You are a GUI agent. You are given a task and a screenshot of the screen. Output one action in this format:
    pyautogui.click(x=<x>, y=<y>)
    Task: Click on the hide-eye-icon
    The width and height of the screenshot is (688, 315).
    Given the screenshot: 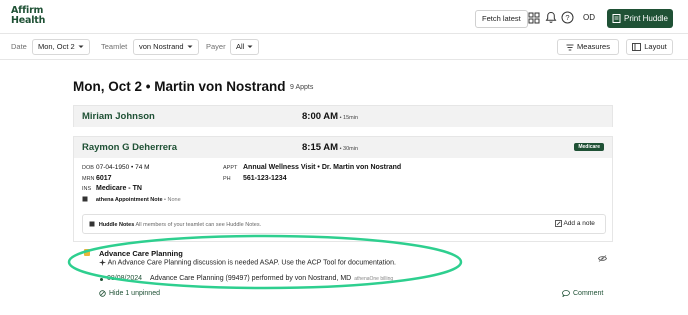 What is the action you would take?
    pyautogui.click(x=602, y=258)
    